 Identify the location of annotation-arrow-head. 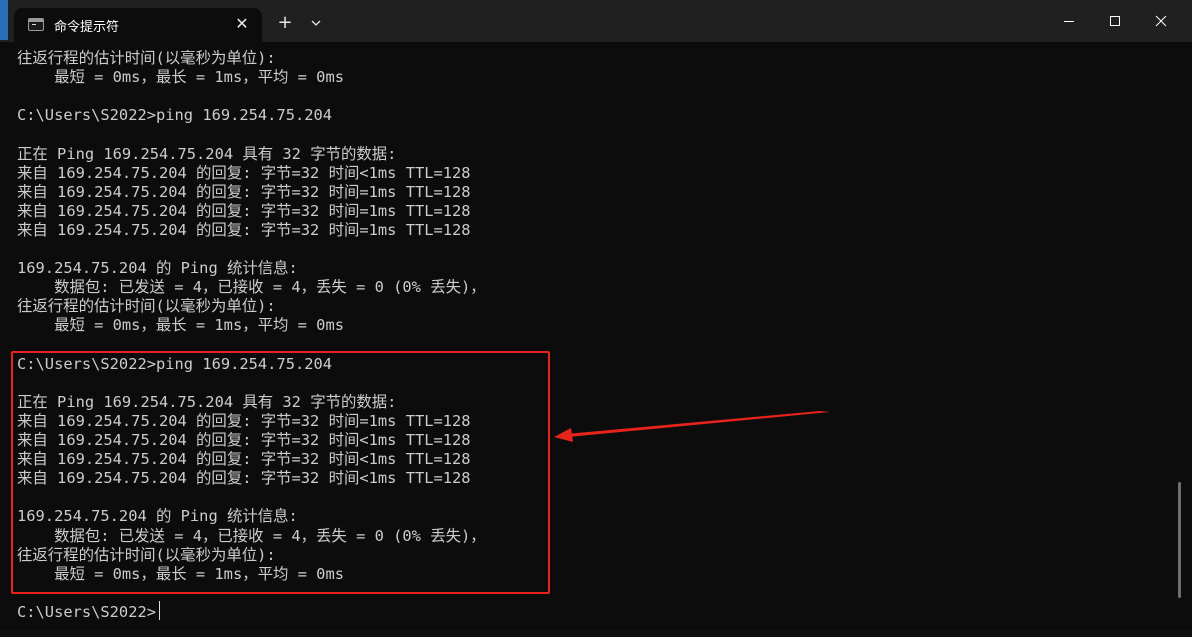
(563, 435).